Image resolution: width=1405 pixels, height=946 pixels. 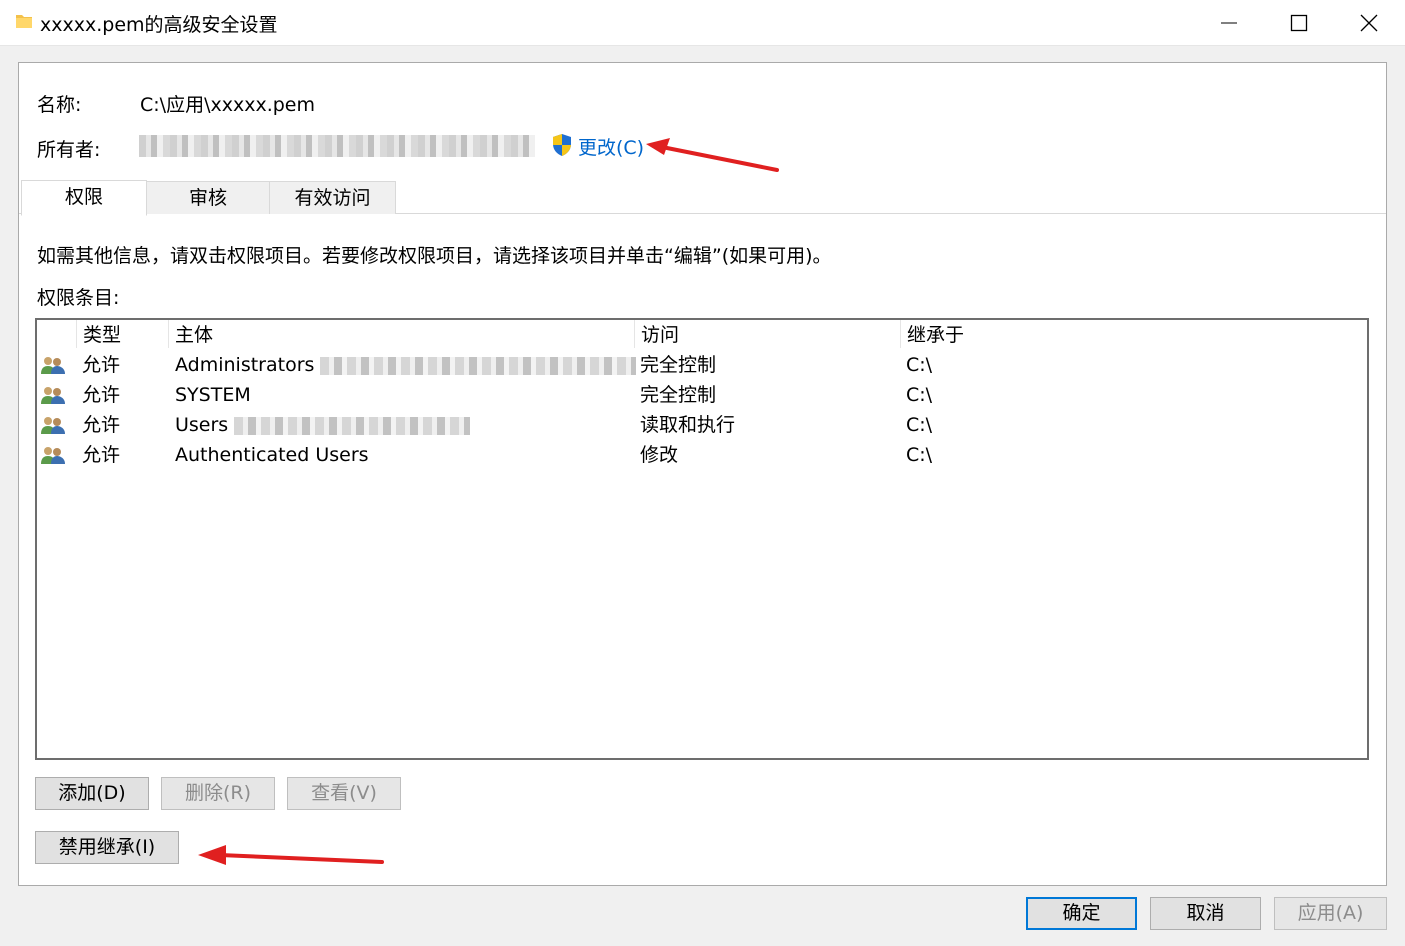 What do you see at coordinates (402, 334) in the screenshot?
I see `column-header-principal: 主体` at bounding box center [402, 334].